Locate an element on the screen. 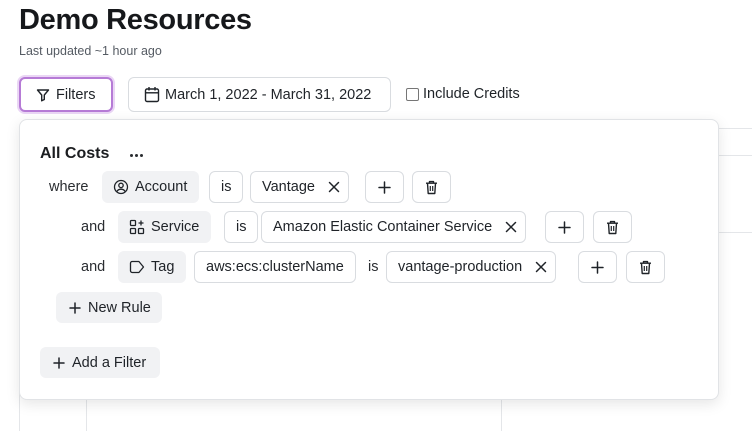 Image resolution: width=752 pixels, height=431 pixels. tag-key-select: aws:ecs:clusterName is located at coordinates (275, 267).